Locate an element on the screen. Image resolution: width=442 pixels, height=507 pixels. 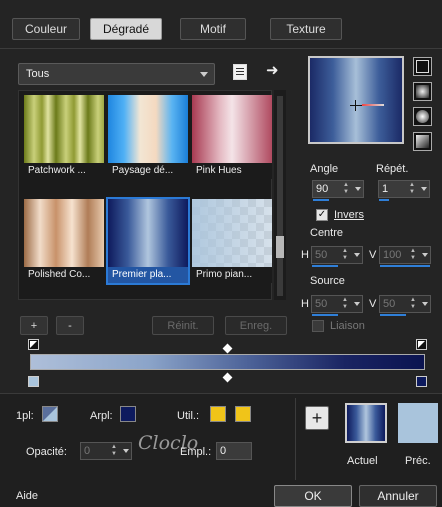
library-scrollbar is located at coordinates (280, 195).